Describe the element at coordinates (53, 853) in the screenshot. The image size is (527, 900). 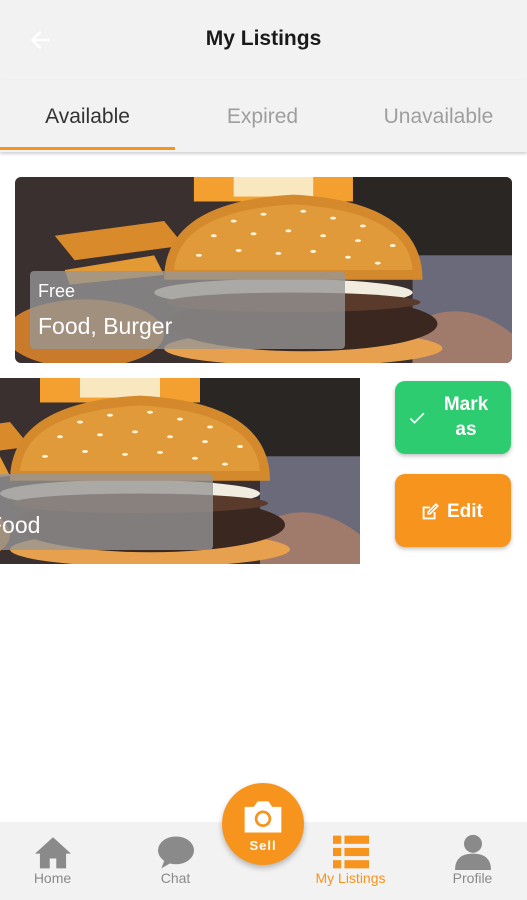
I see `home-icon` at that location.